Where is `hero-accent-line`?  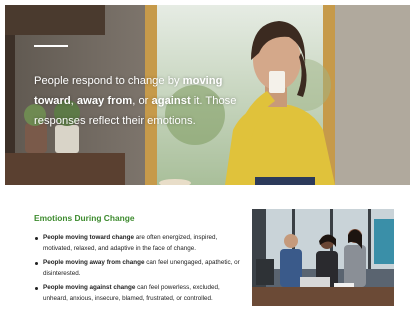
hero-accent-line is located at coordinates (51, 46).